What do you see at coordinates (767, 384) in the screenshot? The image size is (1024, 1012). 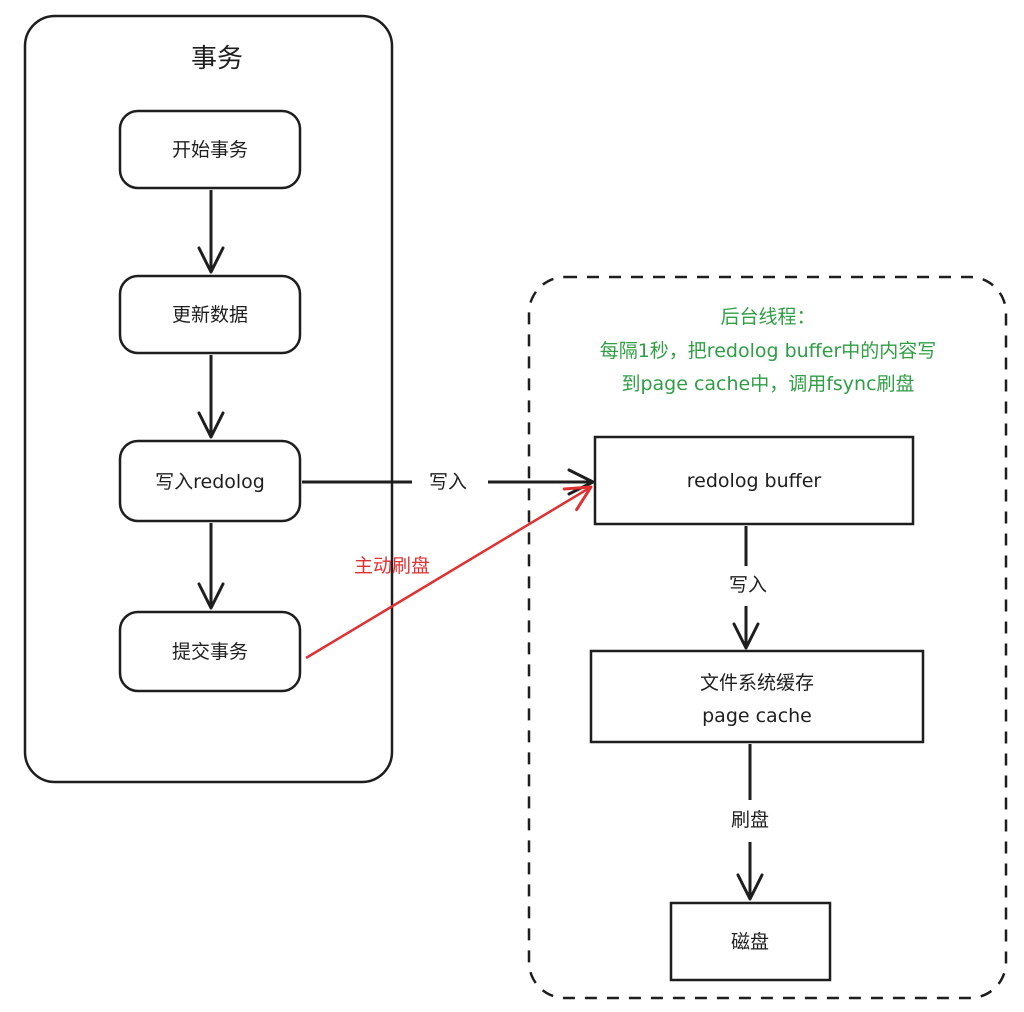 I see `background-note-line3: 到page cache中，调用fsync刷盘` at bounding box center [767, 384].